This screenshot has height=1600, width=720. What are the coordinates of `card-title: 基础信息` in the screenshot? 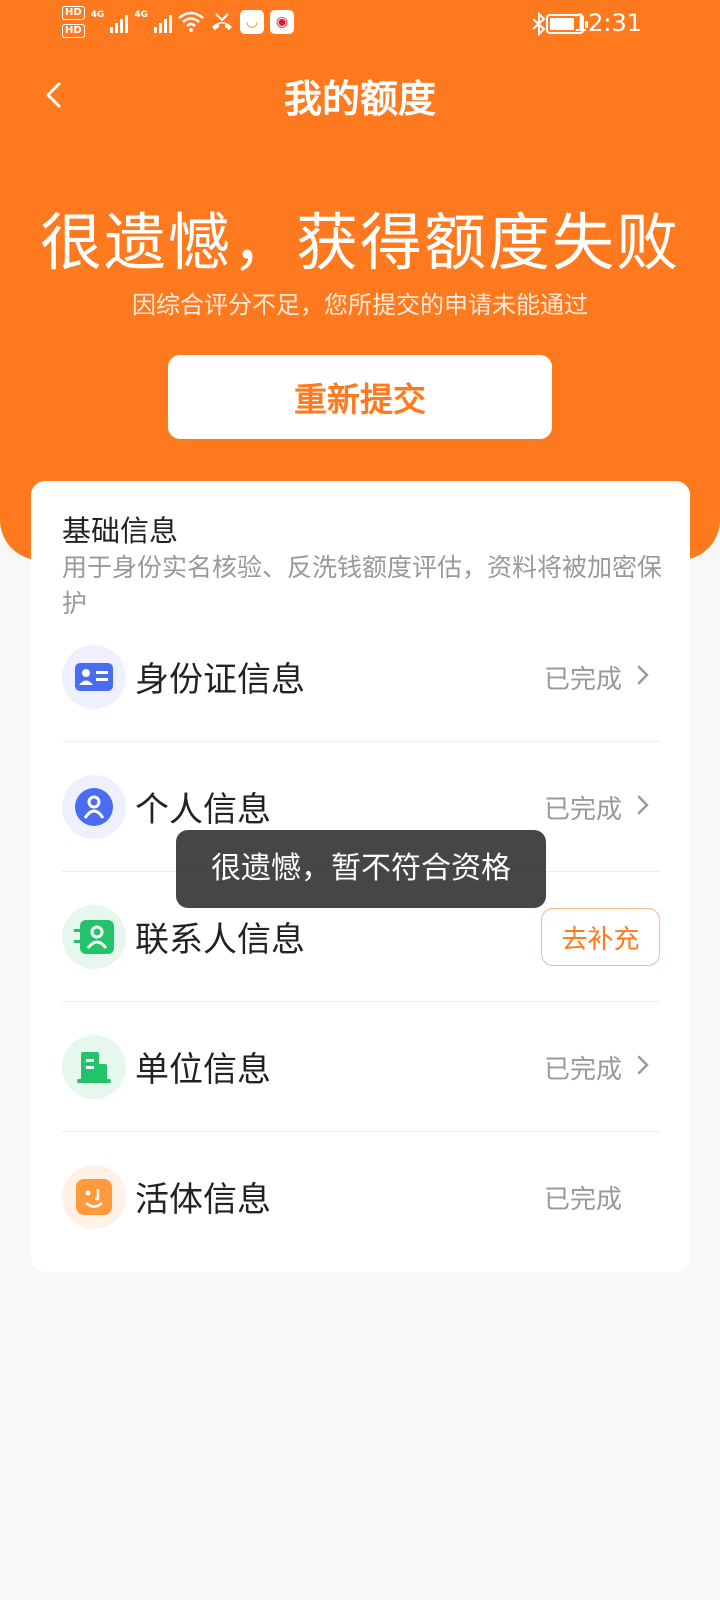 It's located at (120, 531).